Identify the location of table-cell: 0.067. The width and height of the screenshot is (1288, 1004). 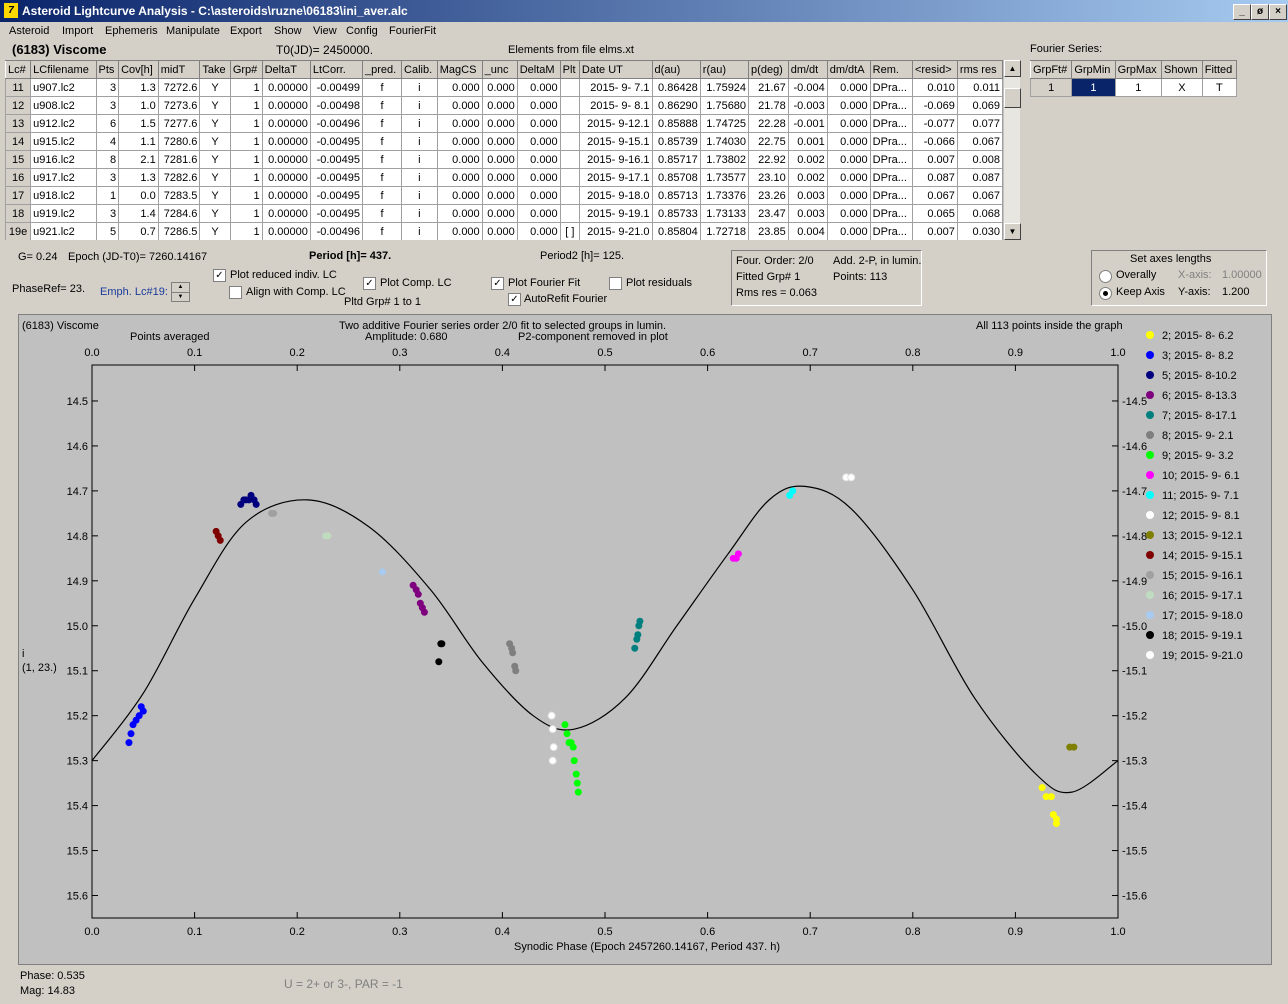
(979, 195).